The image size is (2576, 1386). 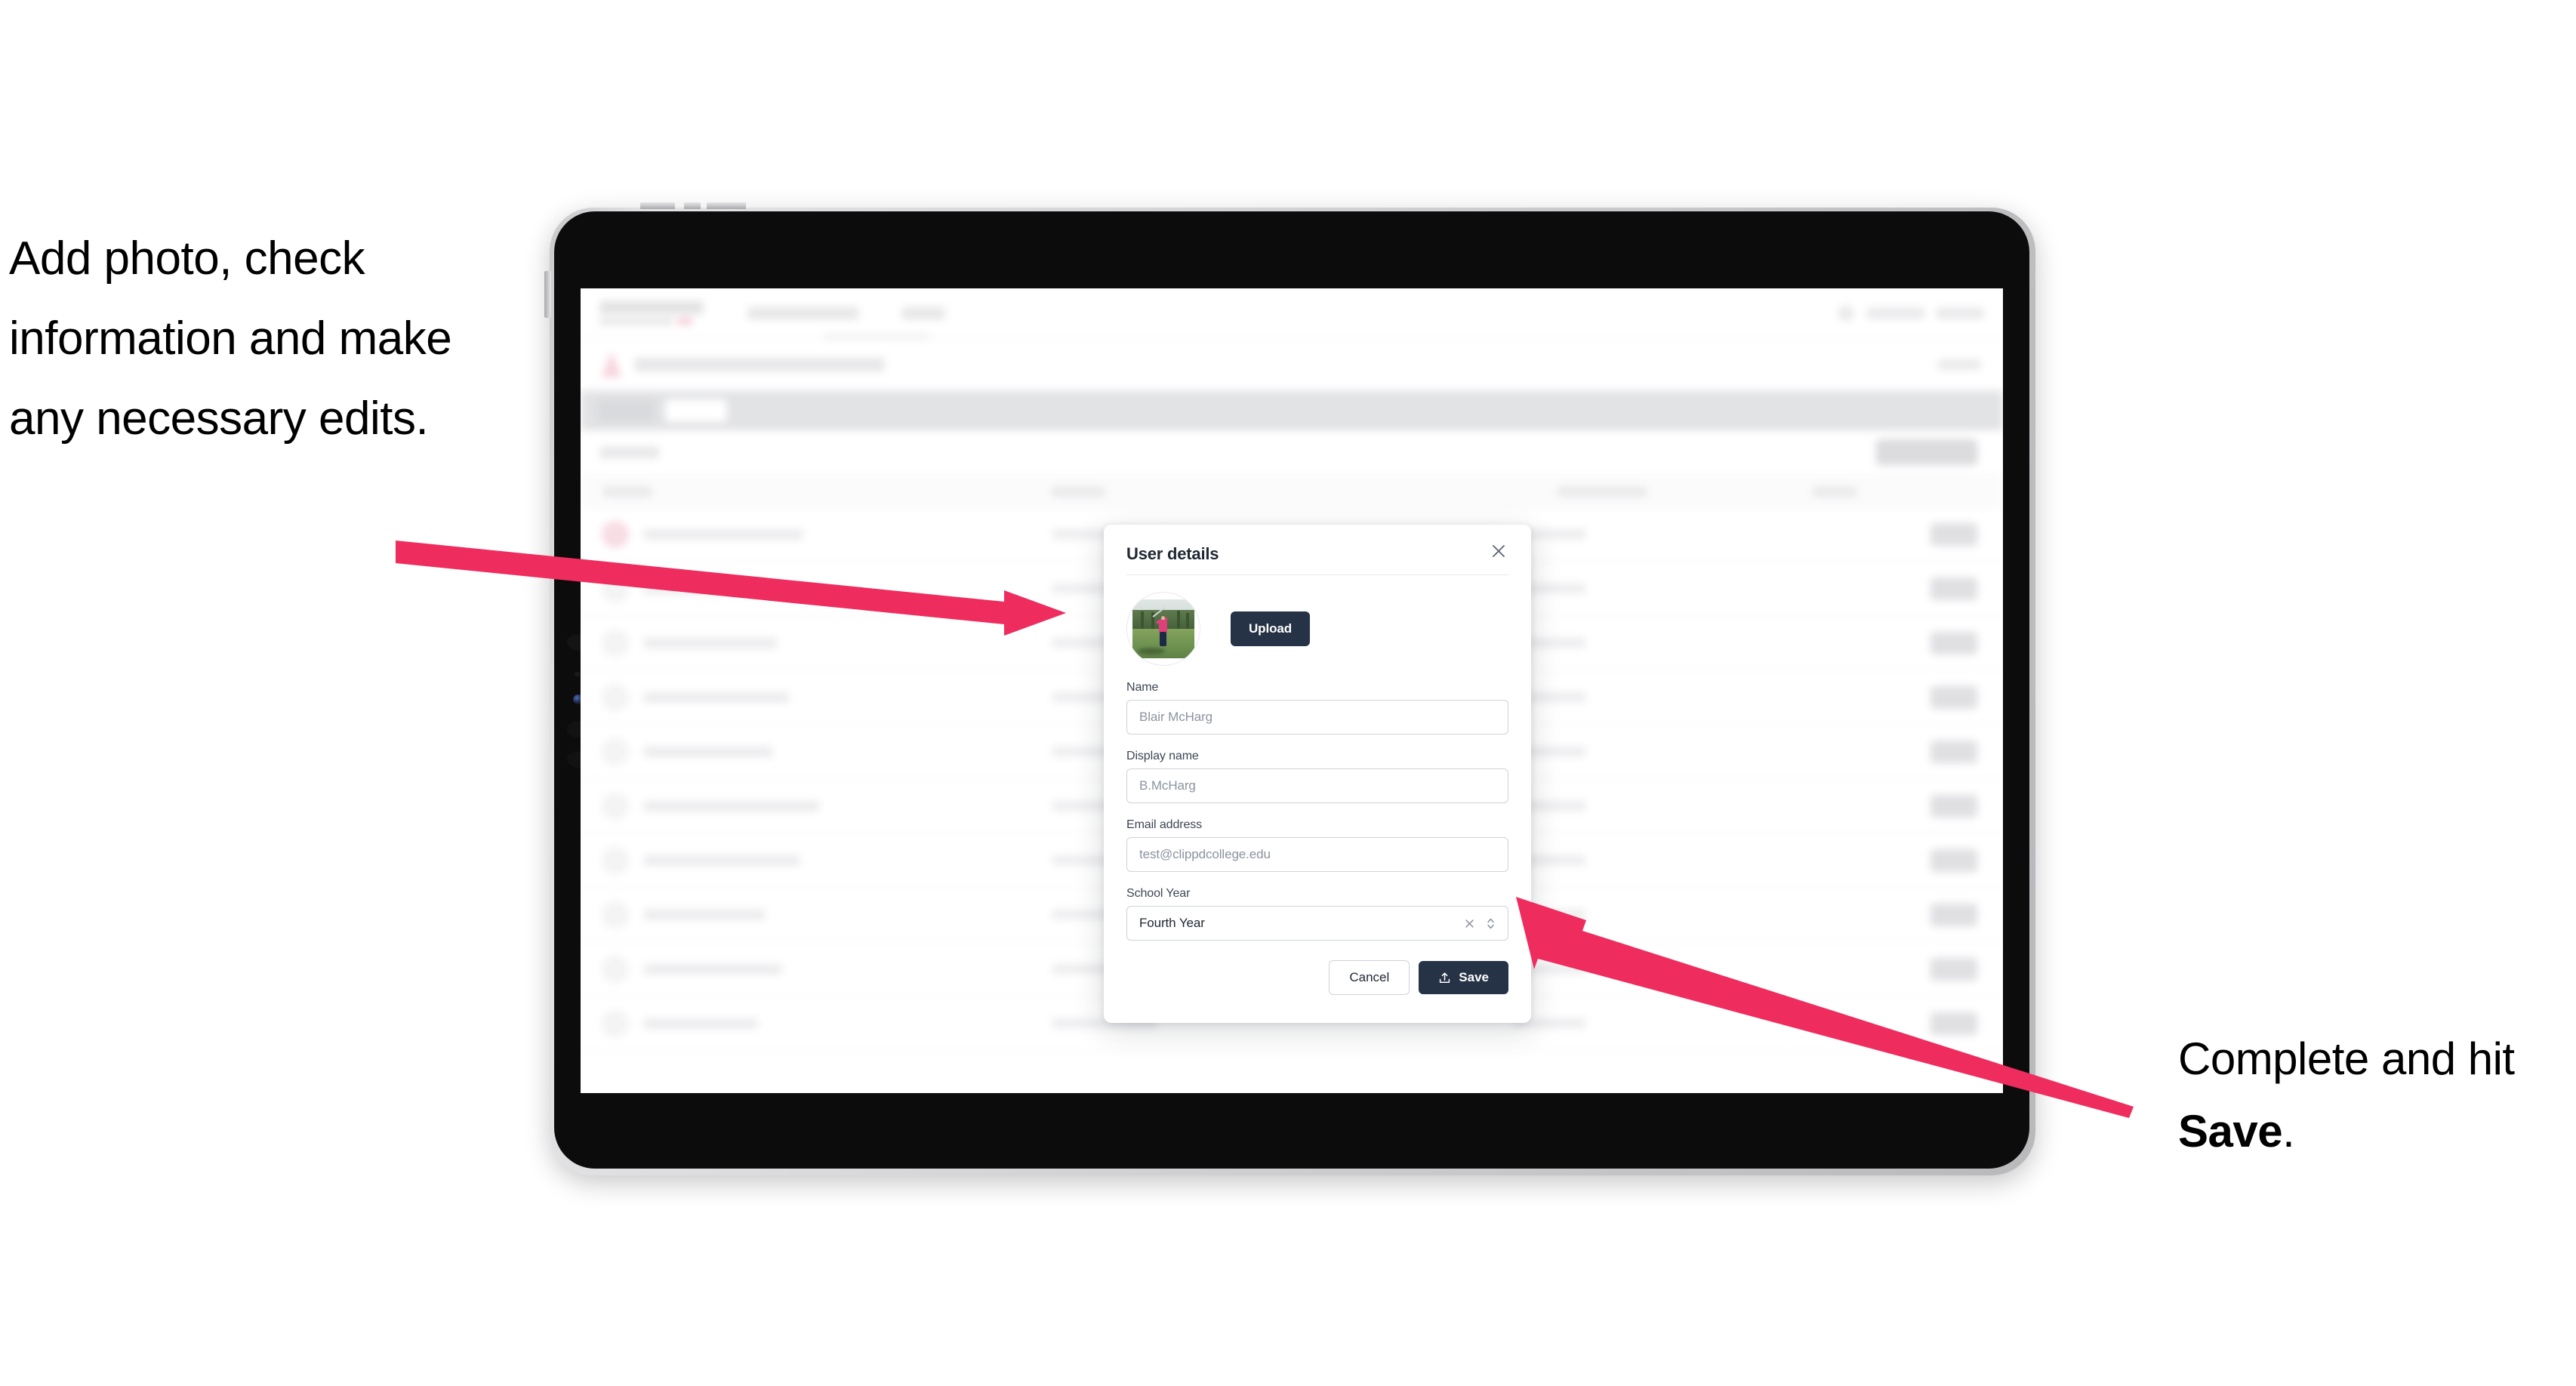 I want to click on display-name-input: B.McHarg, so click(x=1317, y=785).